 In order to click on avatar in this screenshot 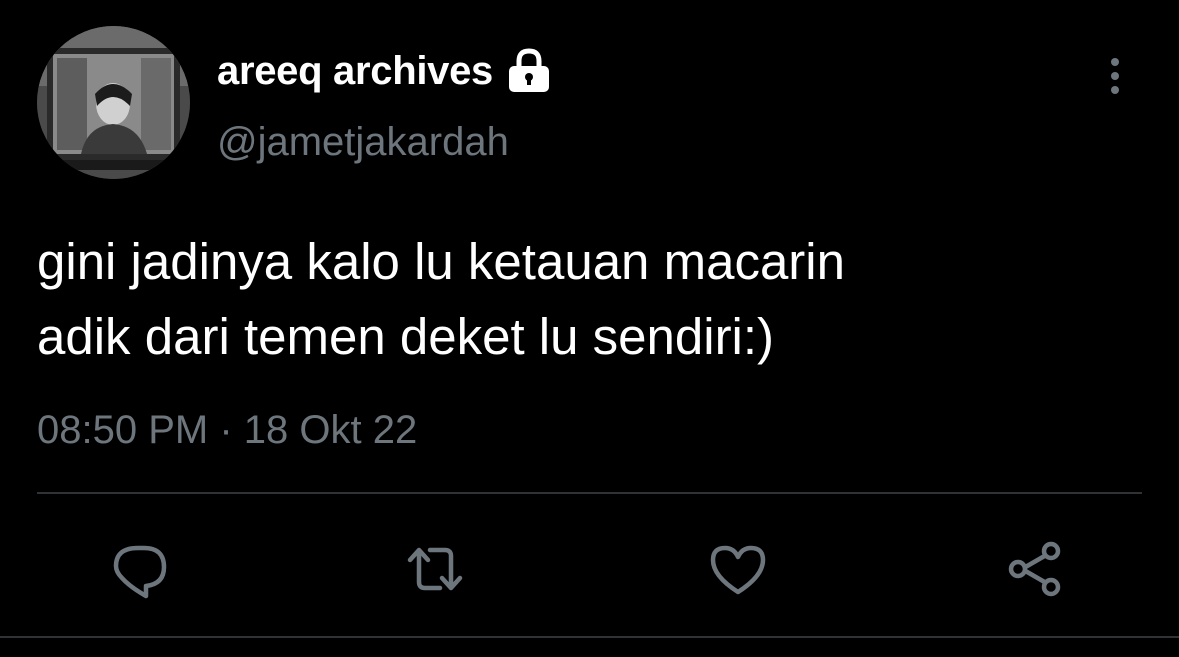, I will do `click(113, 102)`.